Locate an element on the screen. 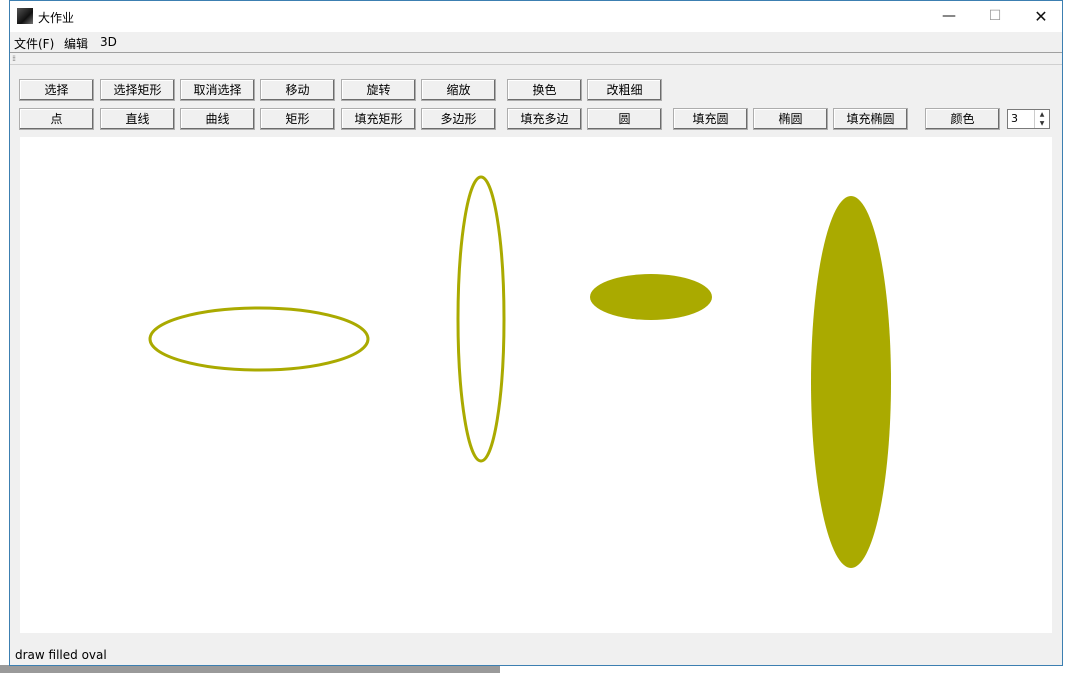 The image size is (1070, 673). oval-button: 椭圆 is located at coordinates (790, 119).